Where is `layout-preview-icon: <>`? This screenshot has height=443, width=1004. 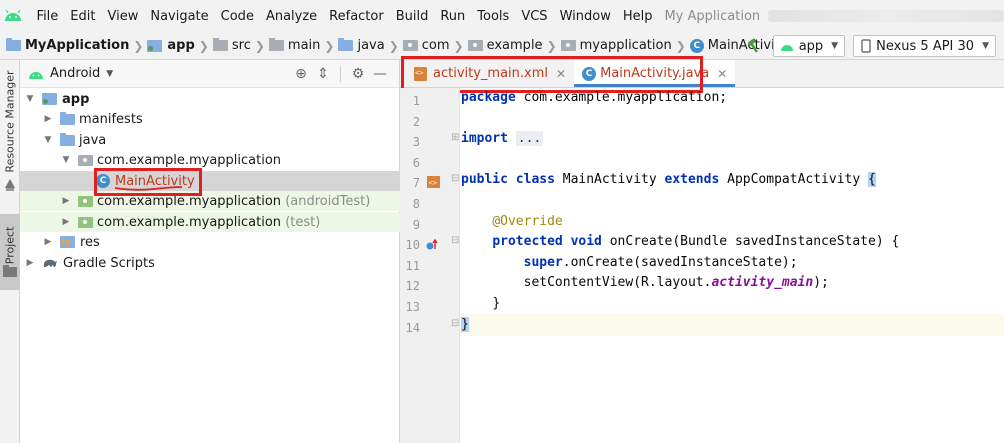
layout-preview-icon: <> is located at coordinates (434, 182).